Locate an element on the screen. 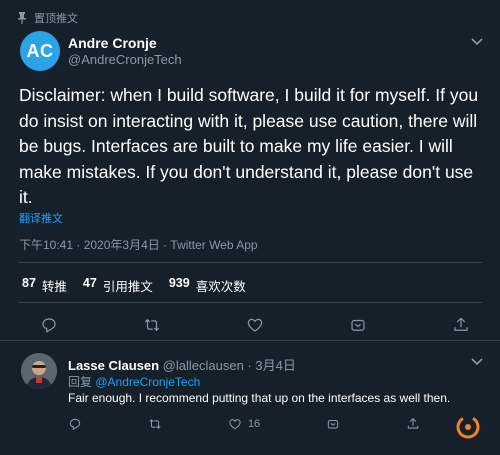 This screenshot has height=455, width=500. author-name: Andre Cronje is located at coordinates (112, 43).